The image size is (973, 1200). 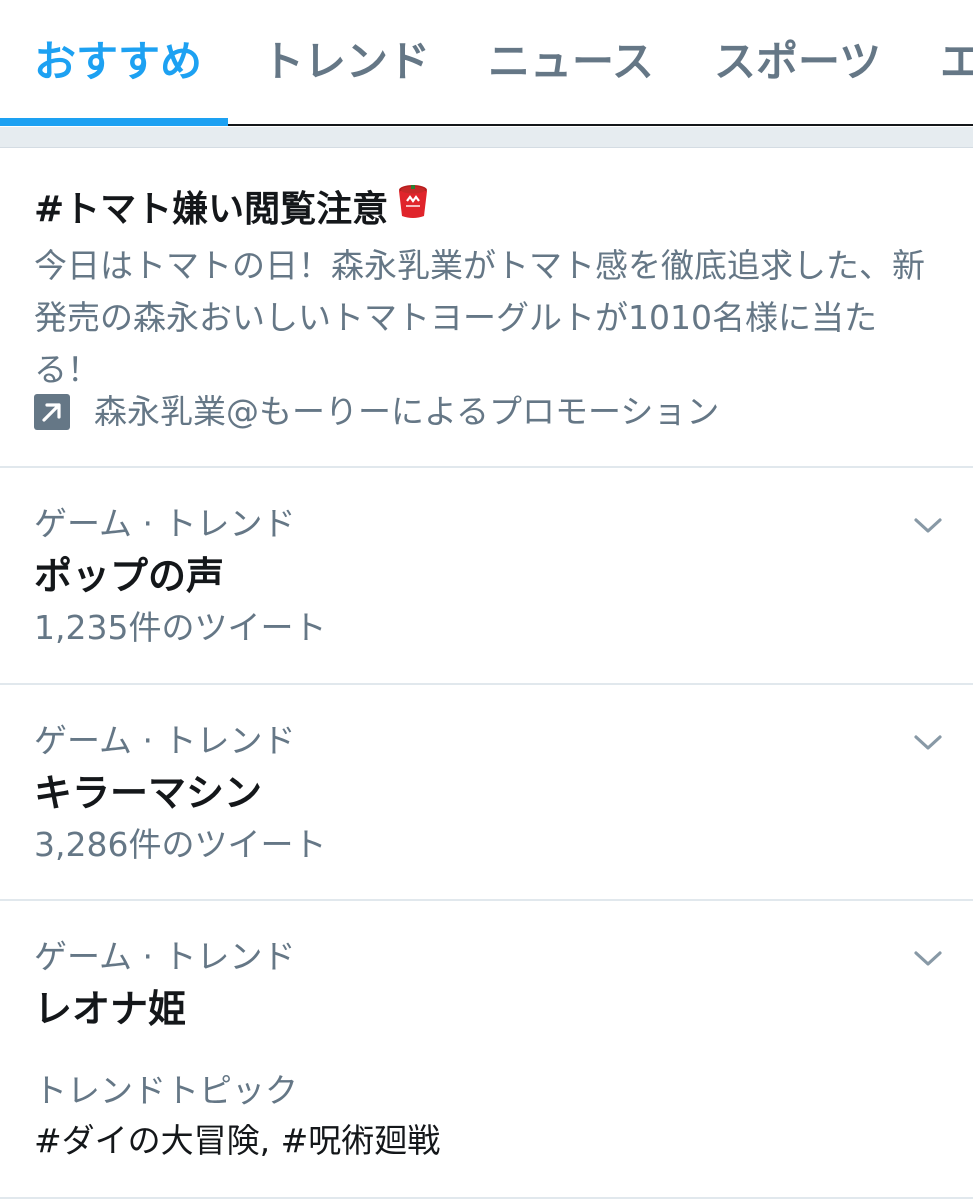 What do you see at coordinates (797, 62) in the screenshot?
I see `tab-sports: スポーツ` at bounding box center [797, 62].